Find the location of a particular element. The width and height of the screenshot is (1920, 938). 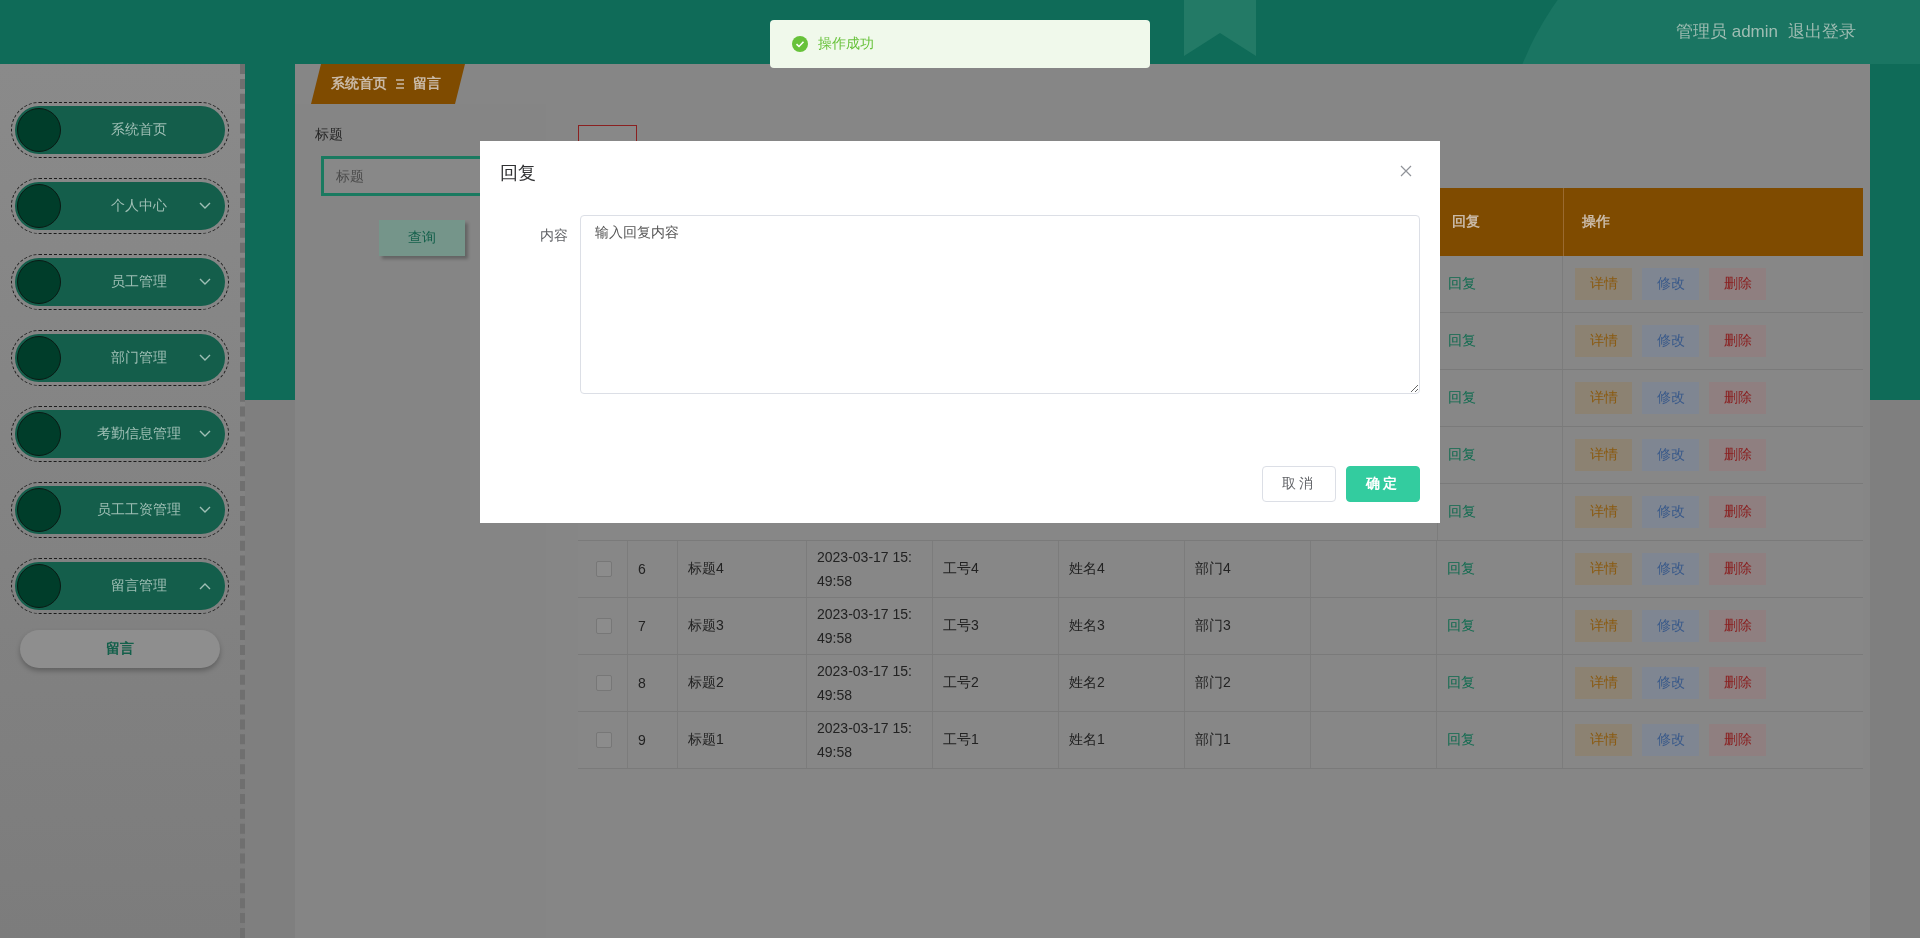

check-circle-icon is located at coordinates (800, 44).